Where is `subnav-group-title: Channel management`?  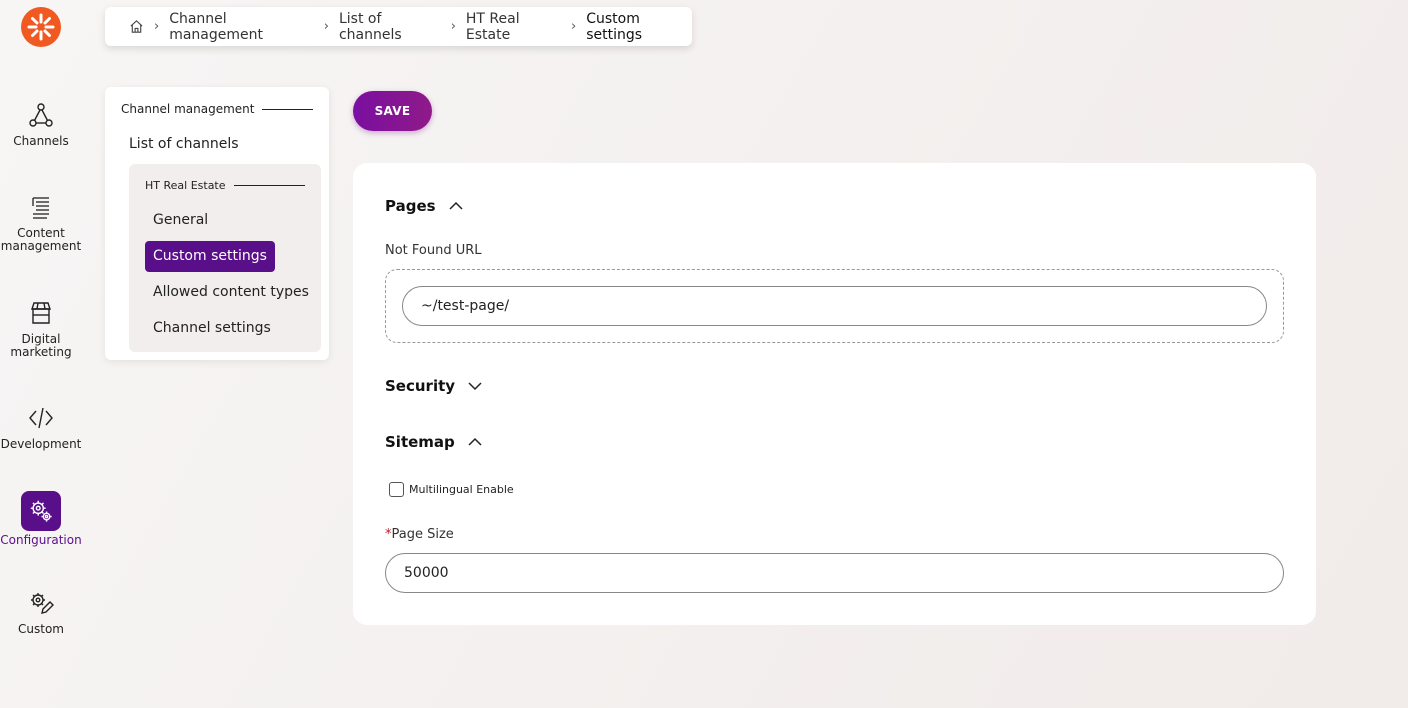
subnav-group-title: Channel management is located at coordinates (217, 109).